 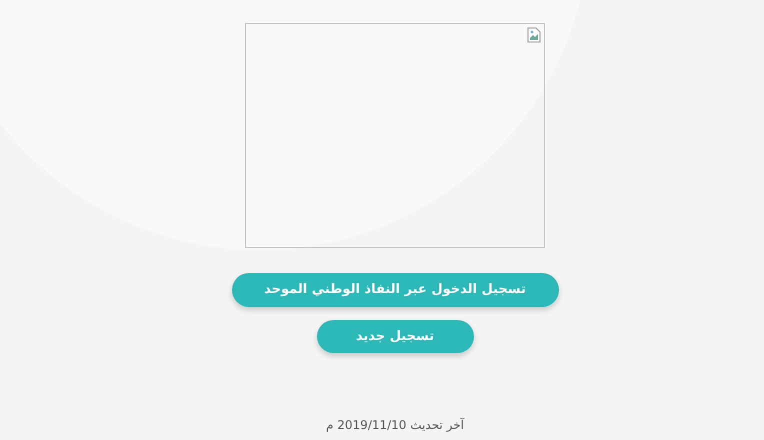 I want to click on last-update-text: آخر تحديث 2019/11/10 م, so click(x=395, y=425).